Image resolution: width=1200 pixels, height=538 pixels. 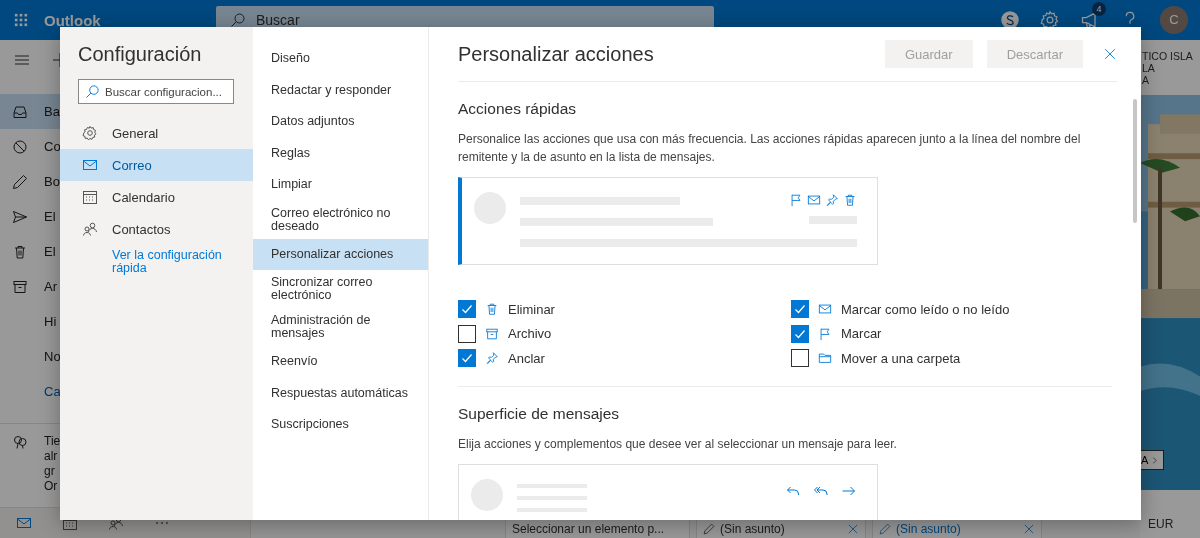 What do you see at coordinates (861, 334) in the screenshot?
I see `checkbox-label: Marcar` at bounding box center [861, 334].